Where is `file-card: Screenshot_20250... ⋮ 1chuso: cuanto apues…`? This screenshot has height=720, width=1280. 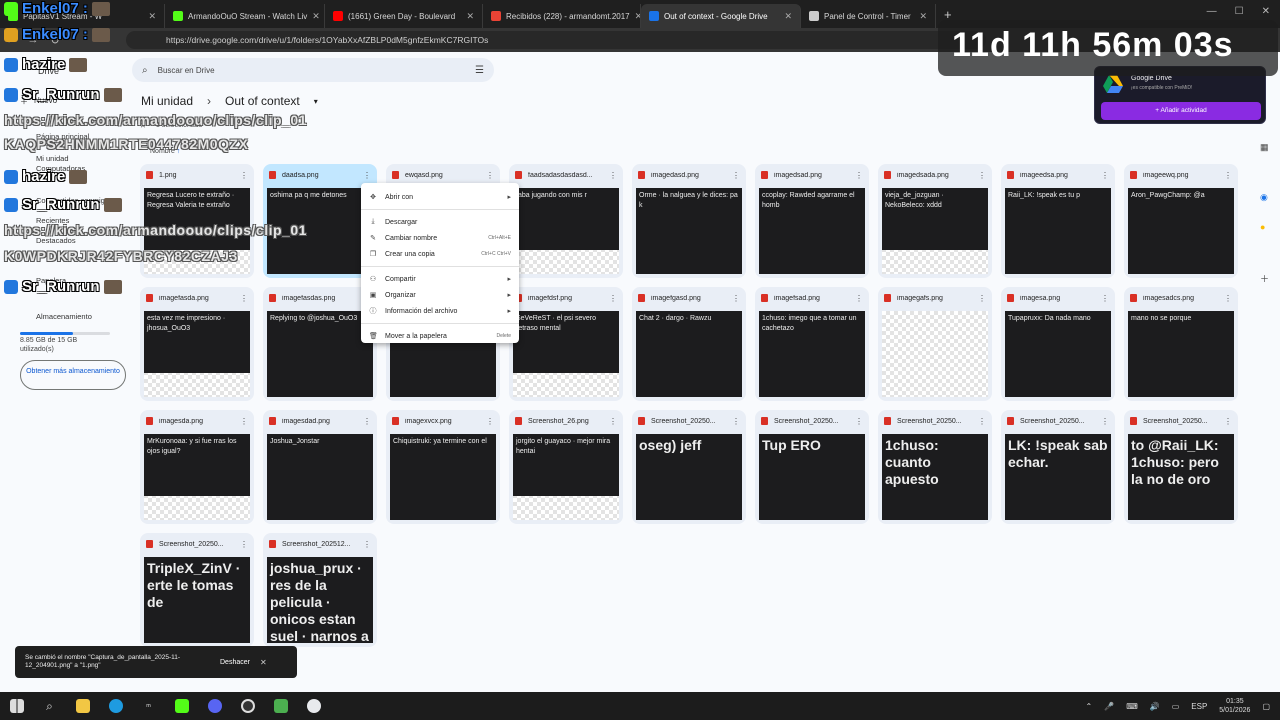
file-card: Screenshot_20250... ⋮ 1chuso: cuanto apues… is located at coordinates (935, 467).